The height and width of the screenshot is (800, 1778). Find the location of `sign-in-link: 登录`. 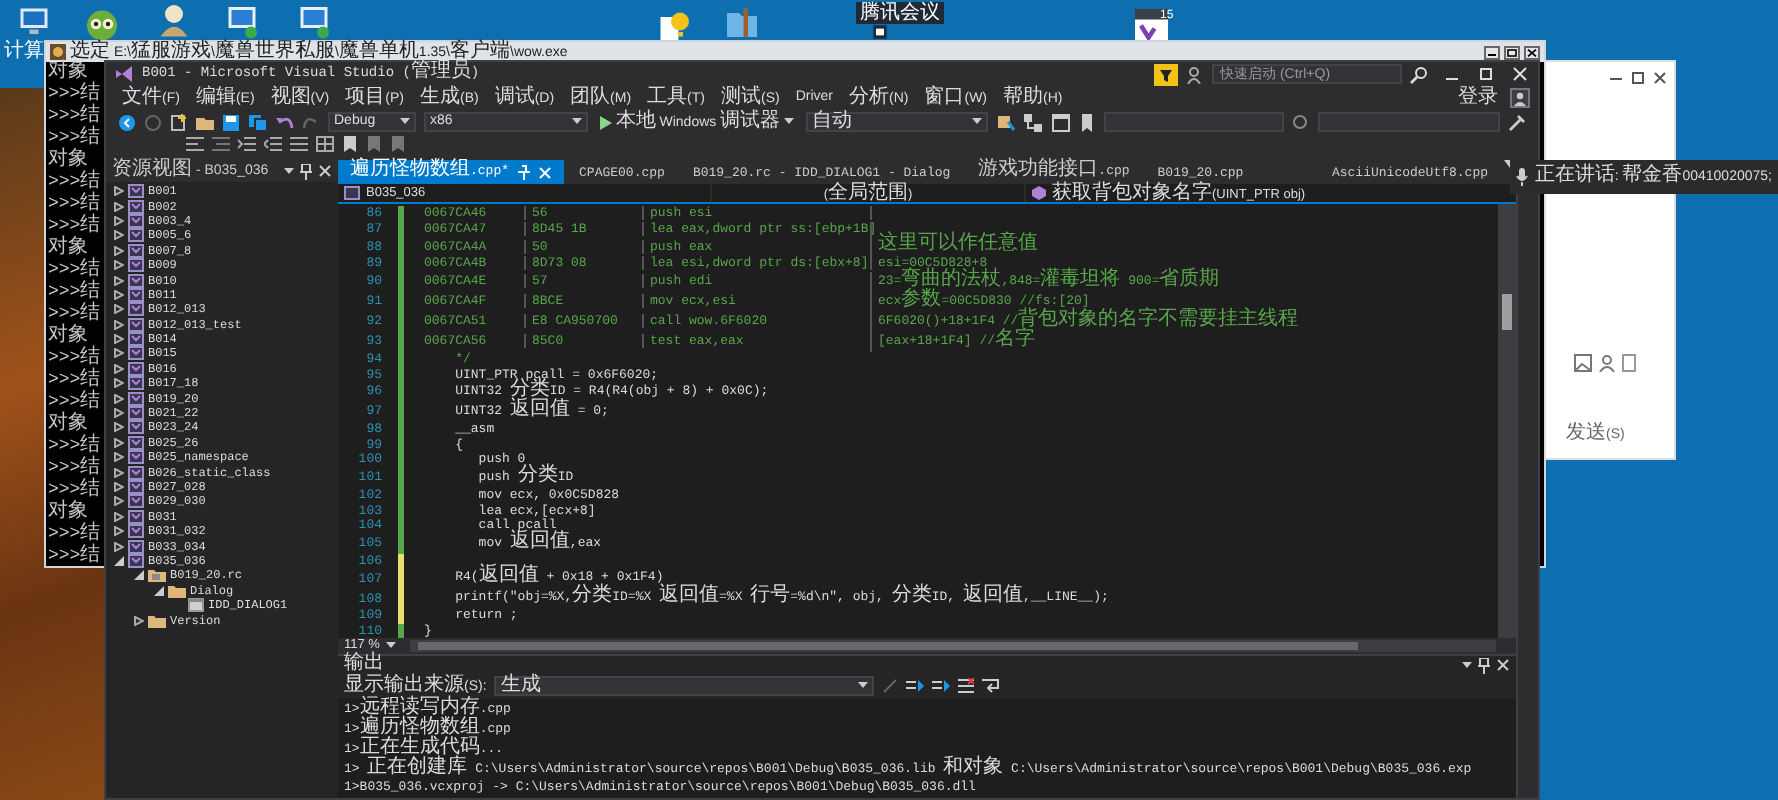

sign-in-link: 登录 is located at coordinates (1478, 98).